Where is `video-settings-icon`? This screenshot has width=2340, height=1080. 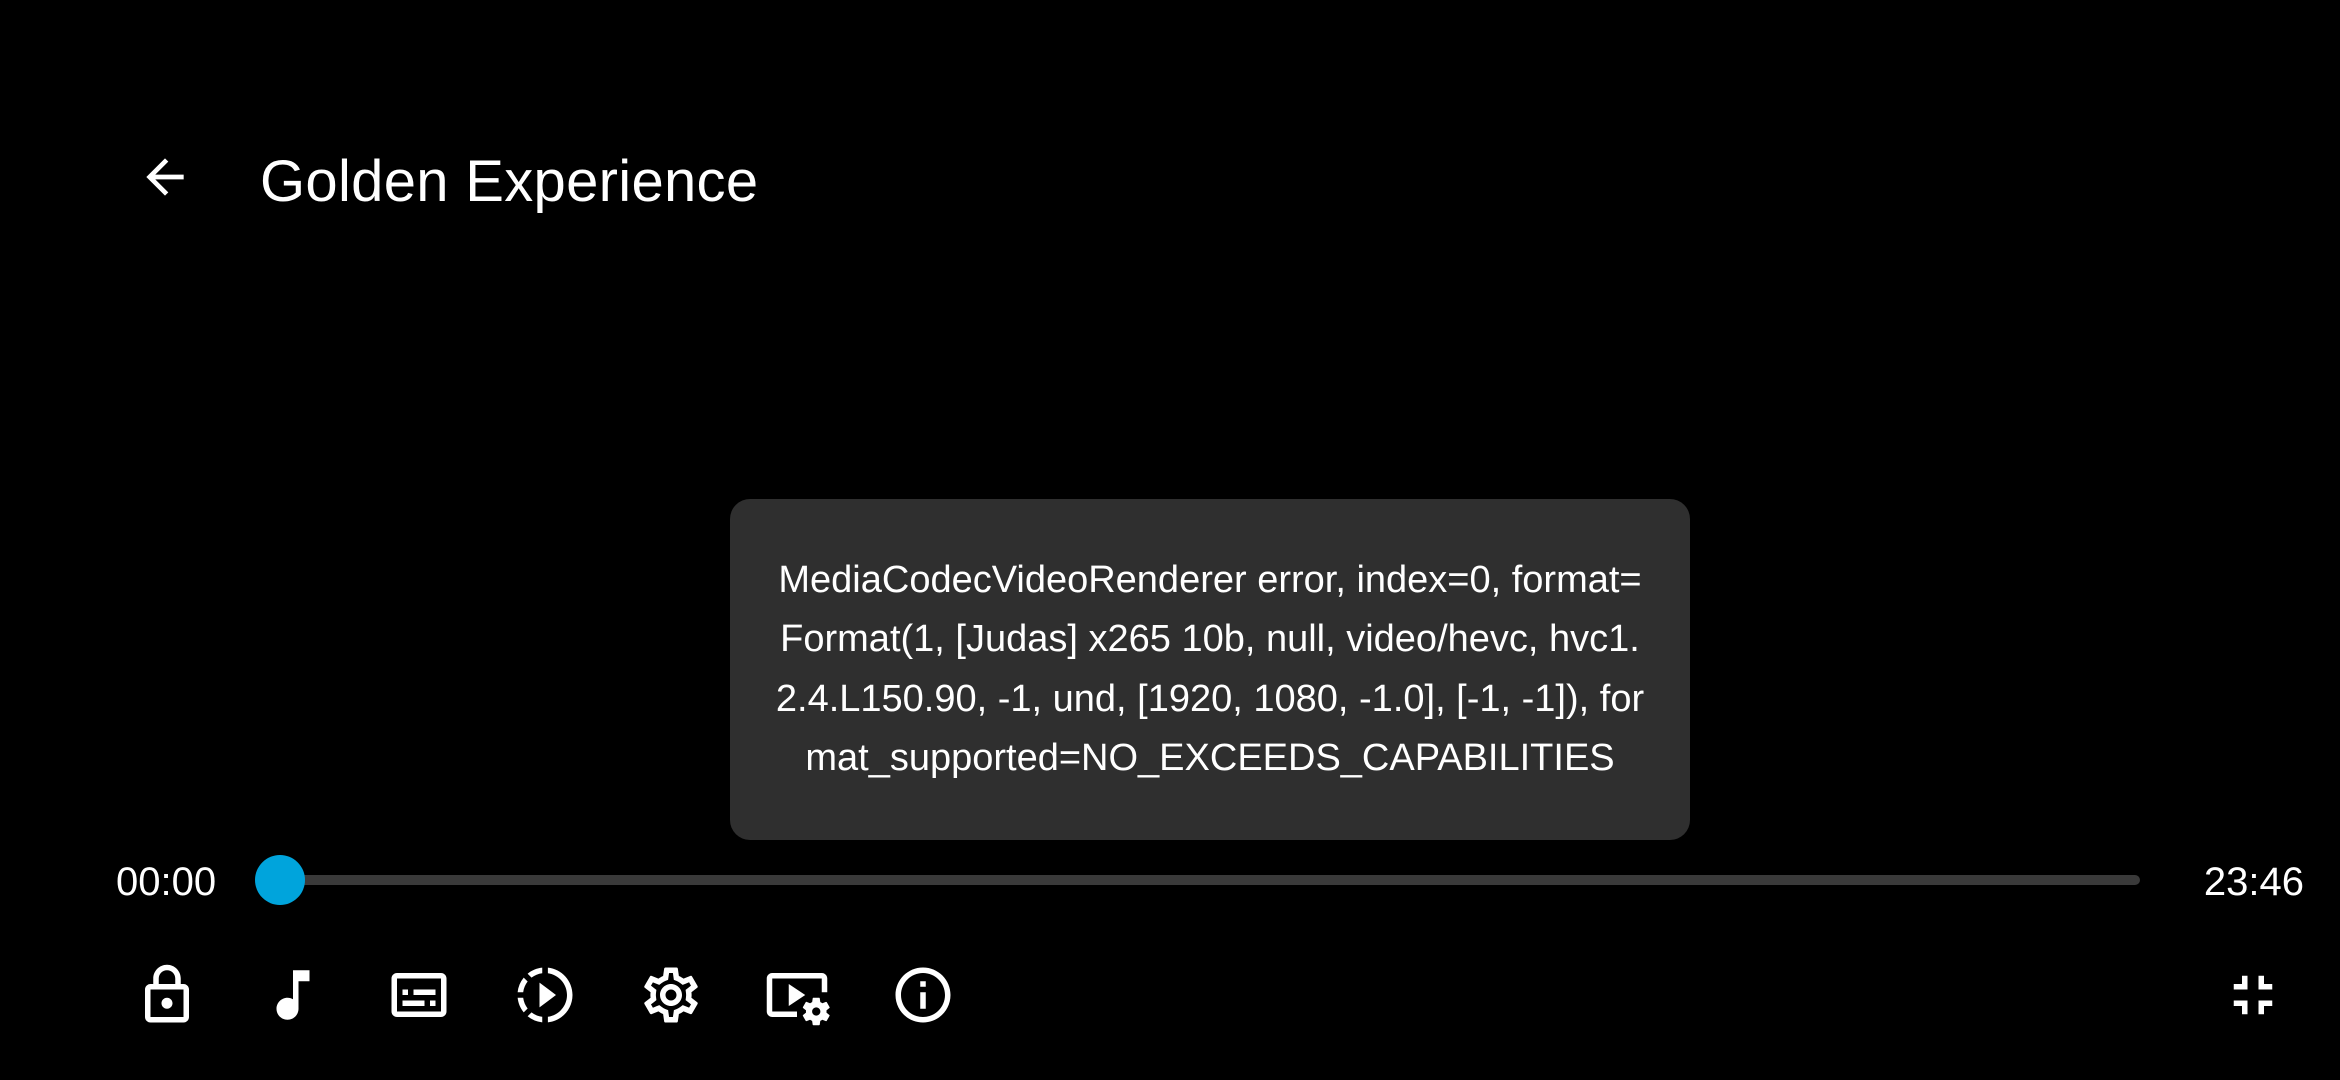 video-settings-icon is located at coordinates (798, 999).